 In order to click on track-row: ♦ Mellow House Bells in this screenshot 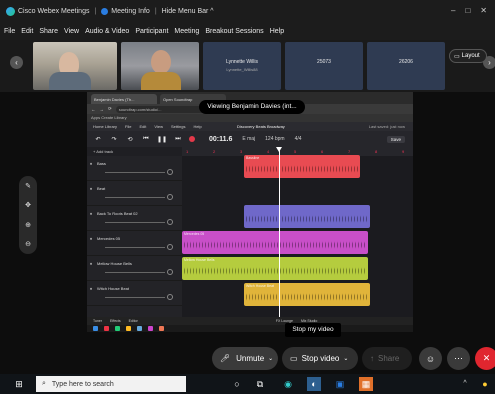, I will do `click(134, 268)`.